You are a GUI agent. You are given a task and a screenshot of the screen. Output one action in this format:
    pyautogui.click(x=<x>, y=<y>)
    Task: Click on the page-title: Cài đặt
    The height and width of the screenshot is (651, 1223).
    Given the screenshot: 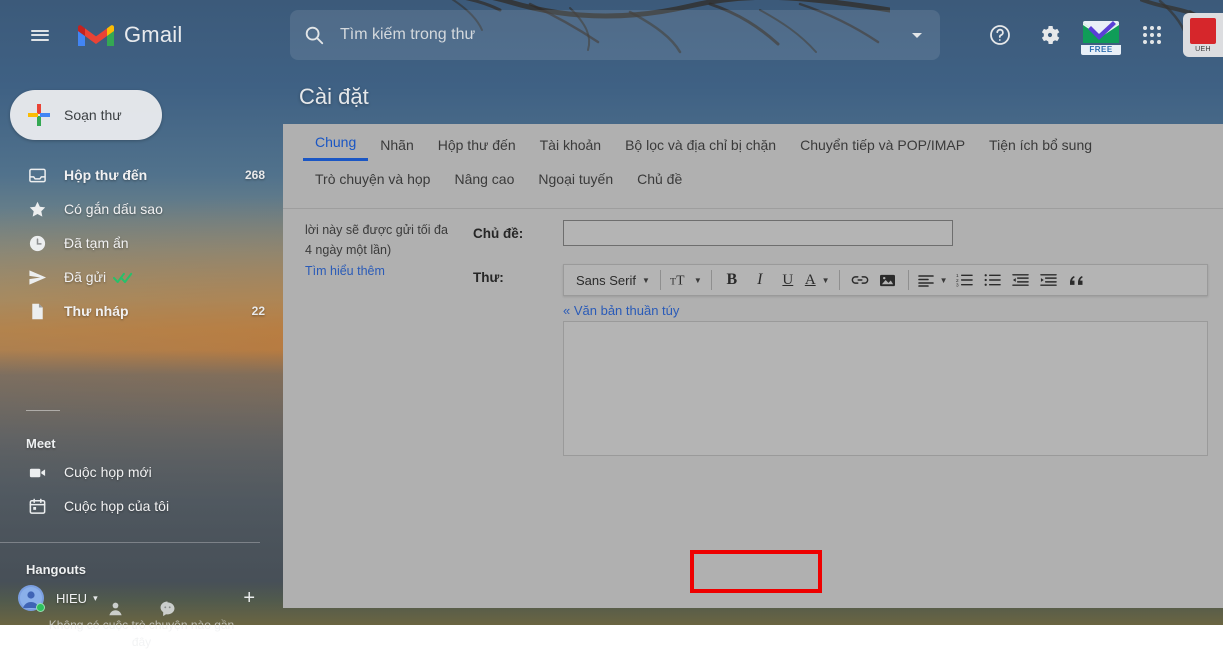 What is the action you would take?
    pyautogui.click(x=334, y=97)
    